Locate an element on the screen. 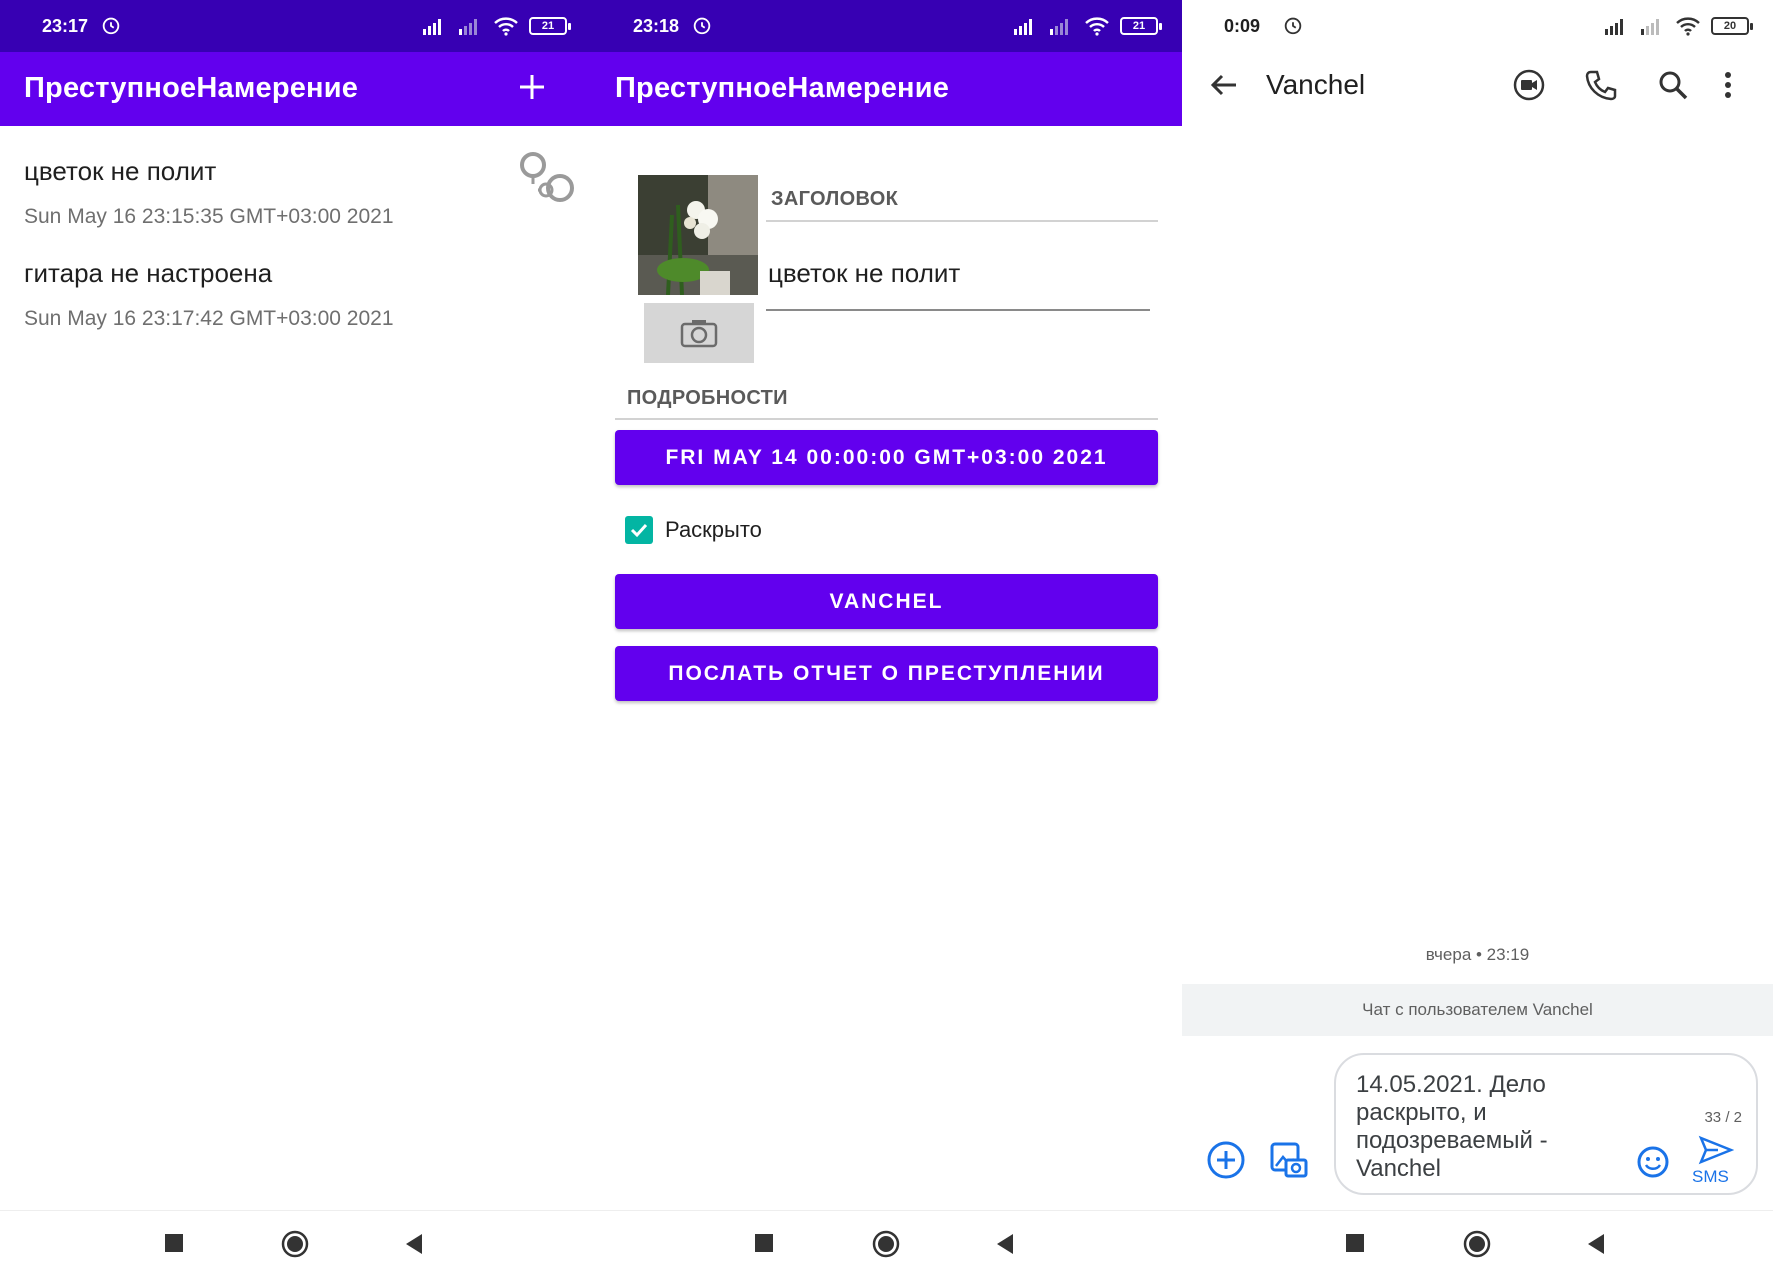 Image resolution: width=1773 pixels, height=1280 pixels. check-icon is located at coordinates (639, 530).